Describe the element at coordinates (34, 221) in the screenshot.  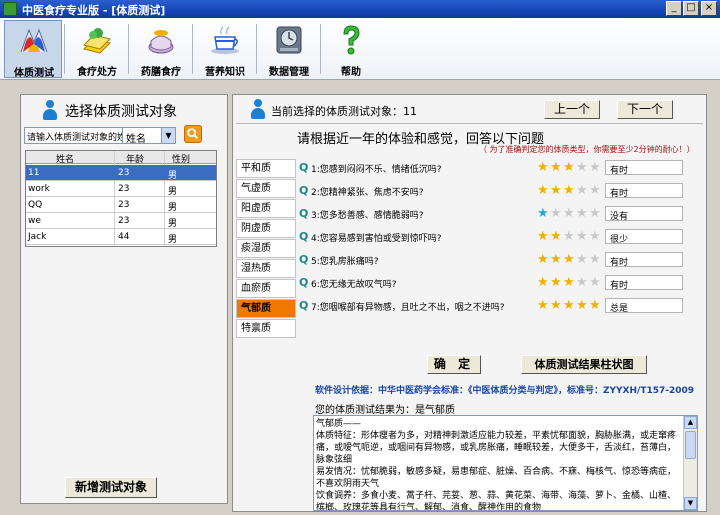
I see `cell-name: we` at that location.